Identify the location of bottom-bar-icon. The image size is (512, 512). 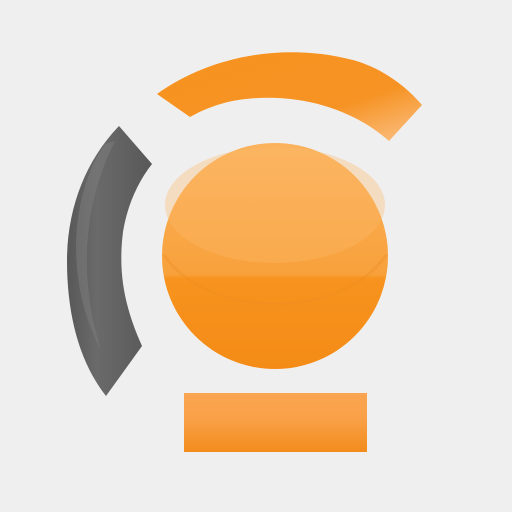
(275, 422).